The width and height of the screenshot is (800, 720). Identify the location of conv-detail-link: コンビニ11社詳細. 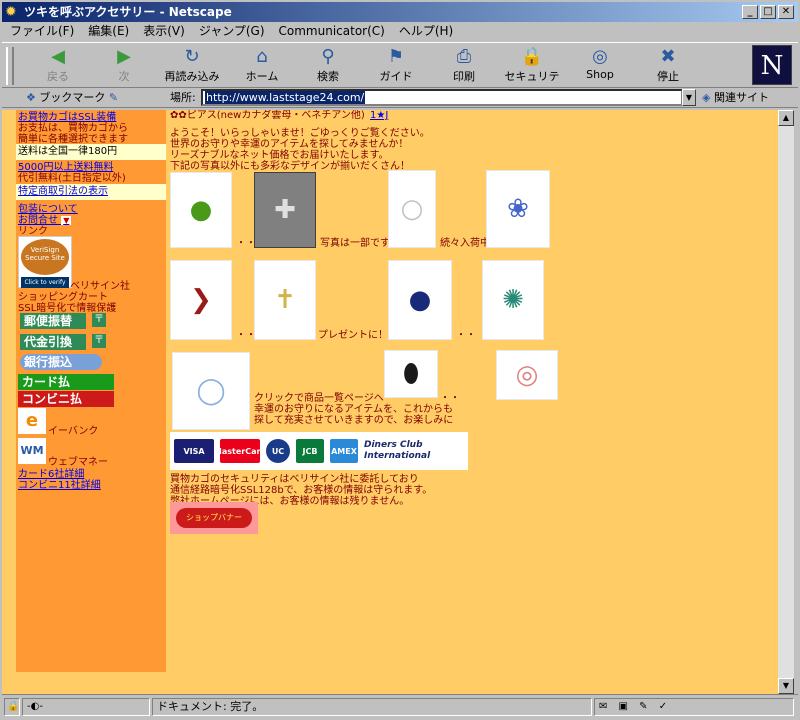
(59, 485).